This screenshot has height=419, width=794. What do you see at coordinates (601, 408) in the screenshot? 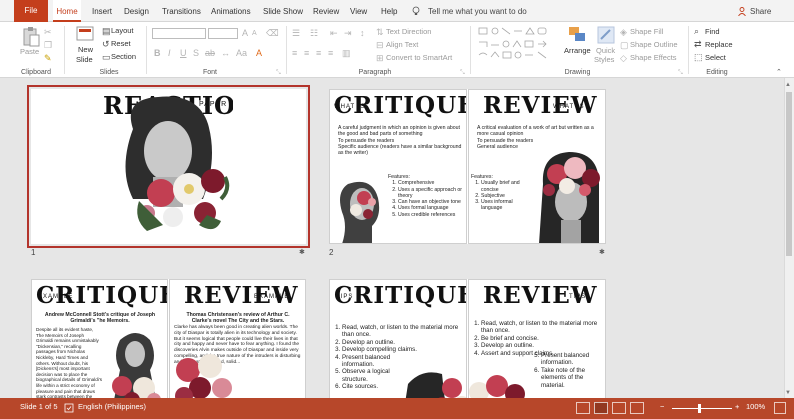
I see `slide-sorter-view-button` at bounding box center [601, 408].